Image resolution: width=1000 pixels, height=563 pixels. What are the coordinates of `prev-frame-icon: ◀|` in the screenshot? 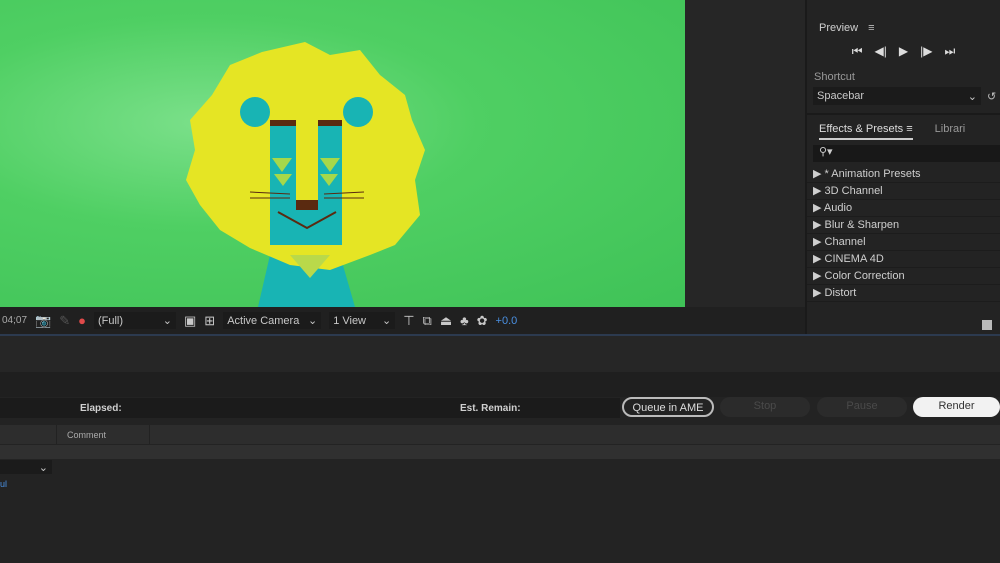 It's located at (881, 51).